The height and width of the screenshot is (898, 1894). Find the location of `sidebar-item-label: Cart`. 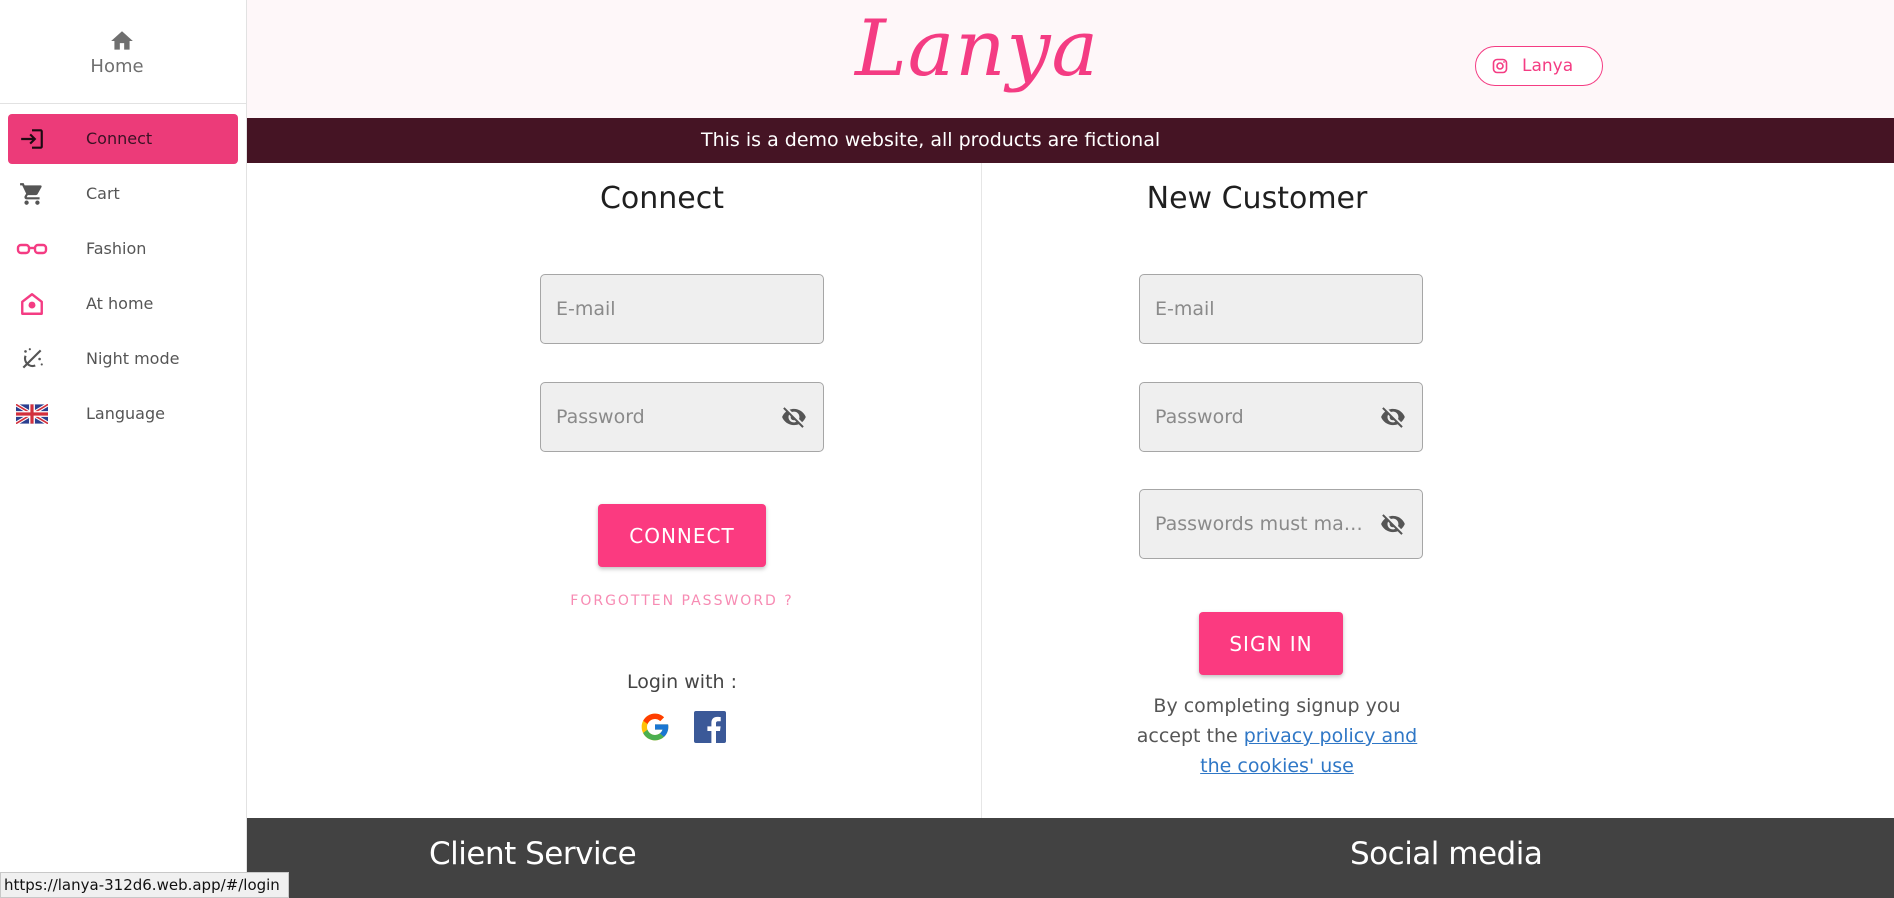

sidebar-item-label: Cart is located at coordinates (103, 193).